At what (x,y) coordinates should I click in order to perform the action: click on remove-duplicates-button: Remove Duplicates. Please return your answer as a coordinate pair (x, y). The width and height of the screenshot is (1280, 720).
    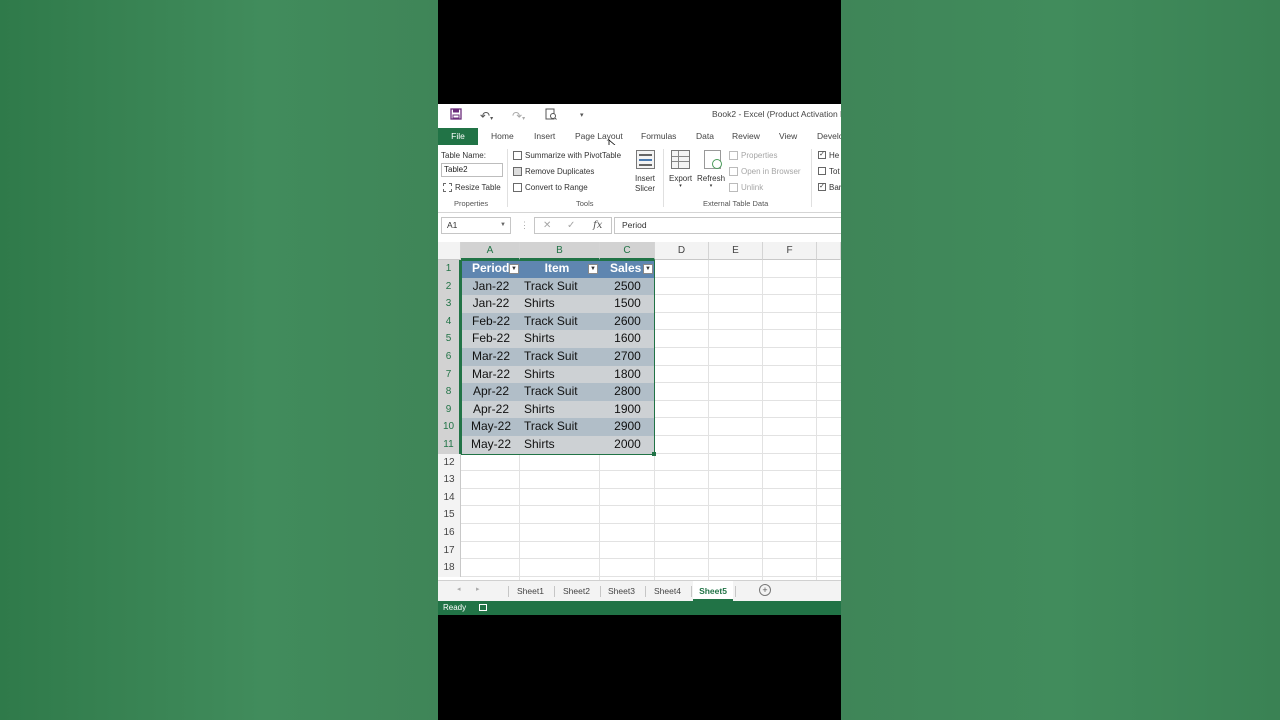
    Looking at the image, I should click on (553, 172).